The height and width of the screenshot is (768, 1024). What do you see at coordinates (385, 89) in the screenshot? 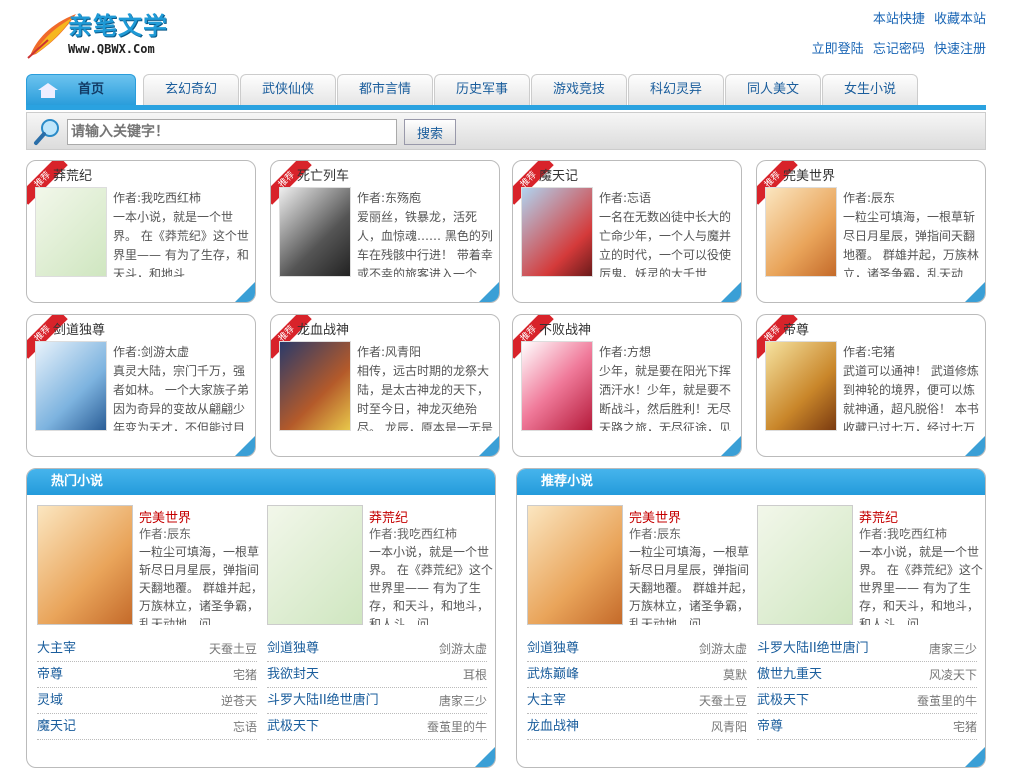
I see `tab-dushi: 都市言情` at bounding box center [385, 89].